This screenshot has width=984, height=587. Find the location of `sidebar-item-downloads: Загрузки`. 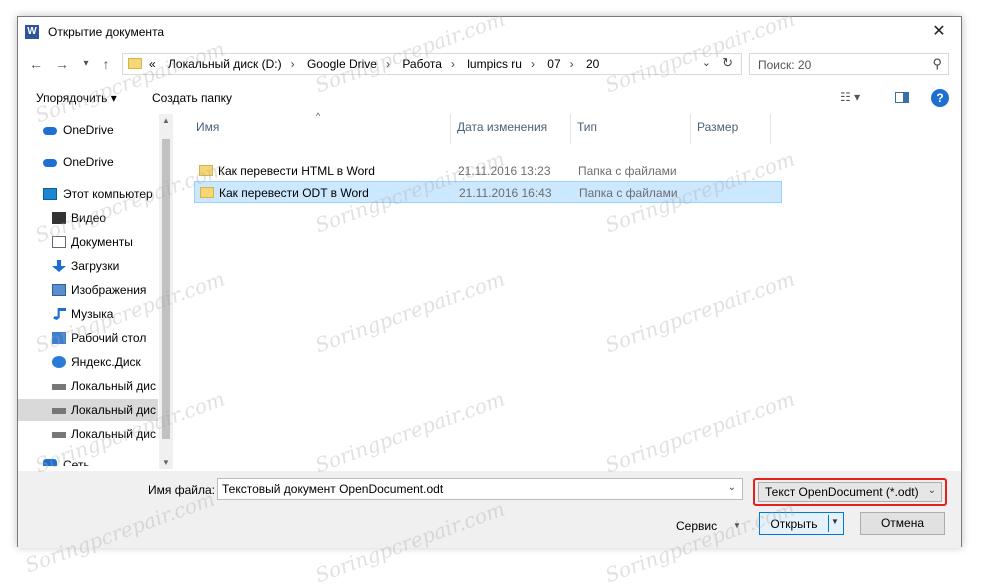

sidebar-item-downloads: Загрузки is located at coordinates (88, 266).